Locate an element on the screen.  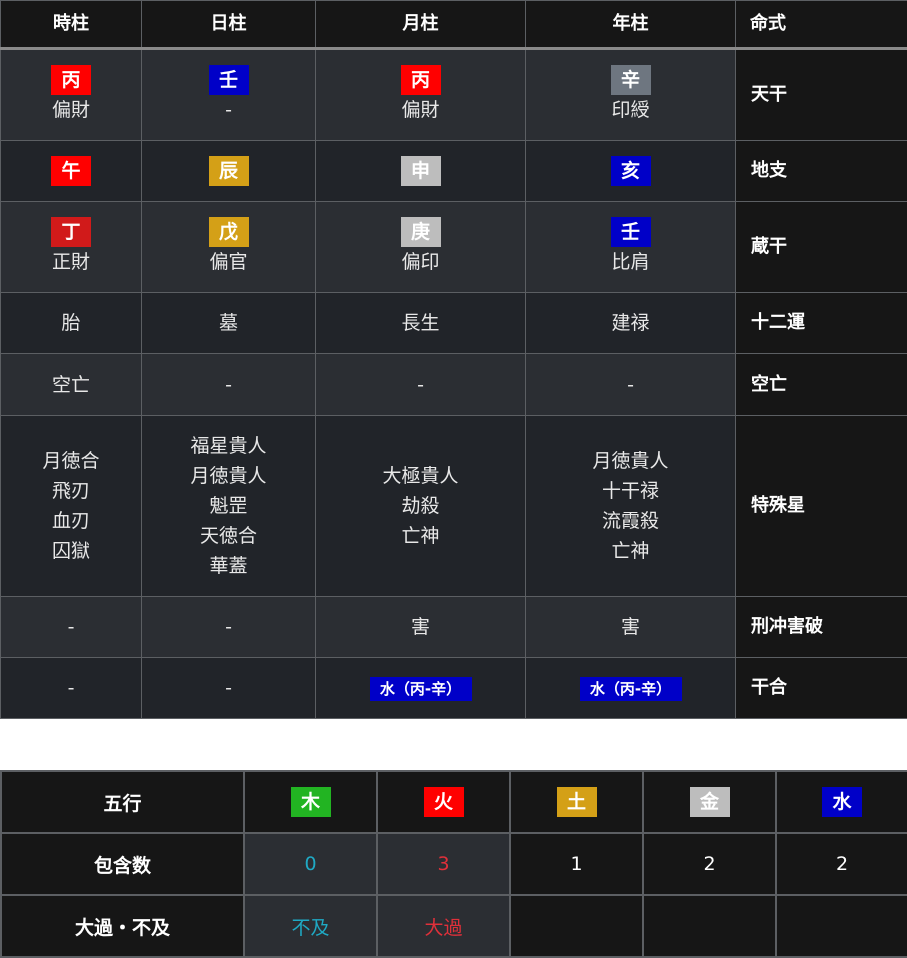
star-item: 血刃 is located at coordinates (71, 521).